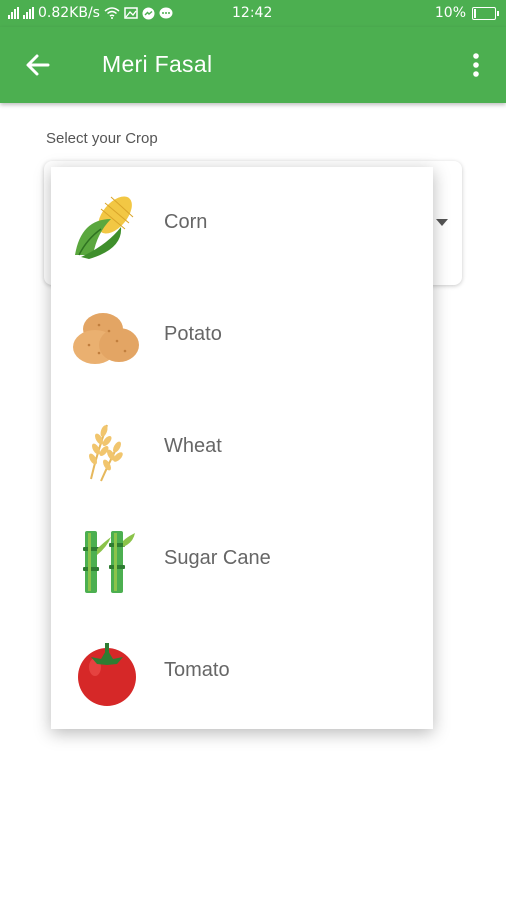  Describe the element at coordinates (131, 13) in the screenshot. I see `gallery-icon` at that location.